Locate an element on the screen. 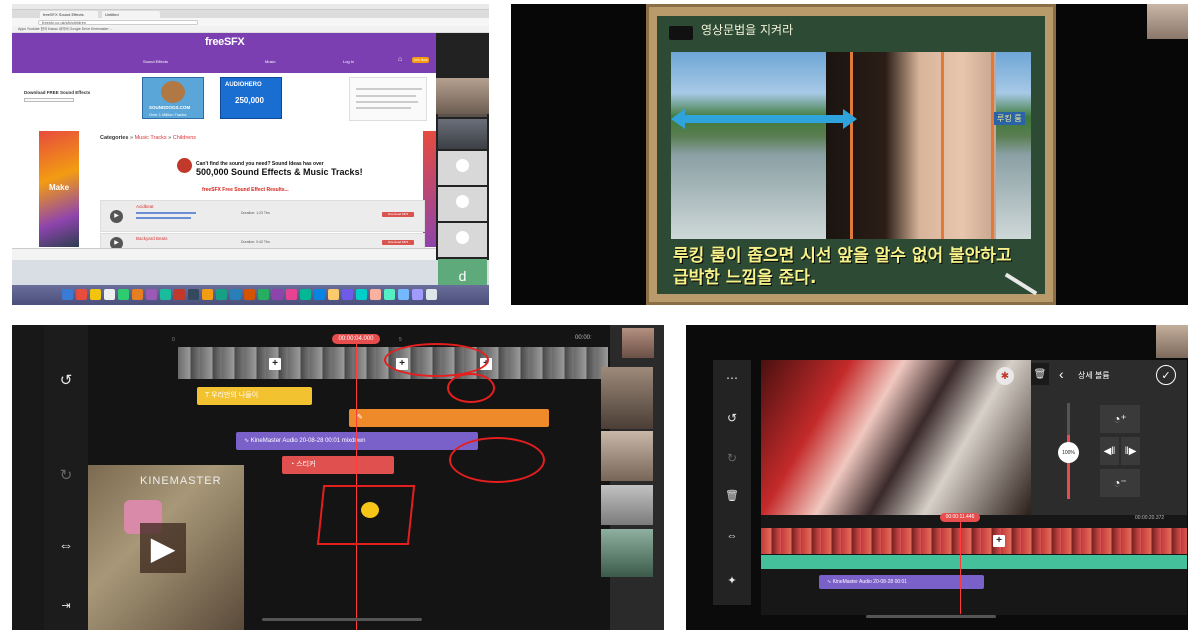 Image resolution: width=1199 pixels, height=632 pixels. nav-music: Music is located at coordinates (270, 61).